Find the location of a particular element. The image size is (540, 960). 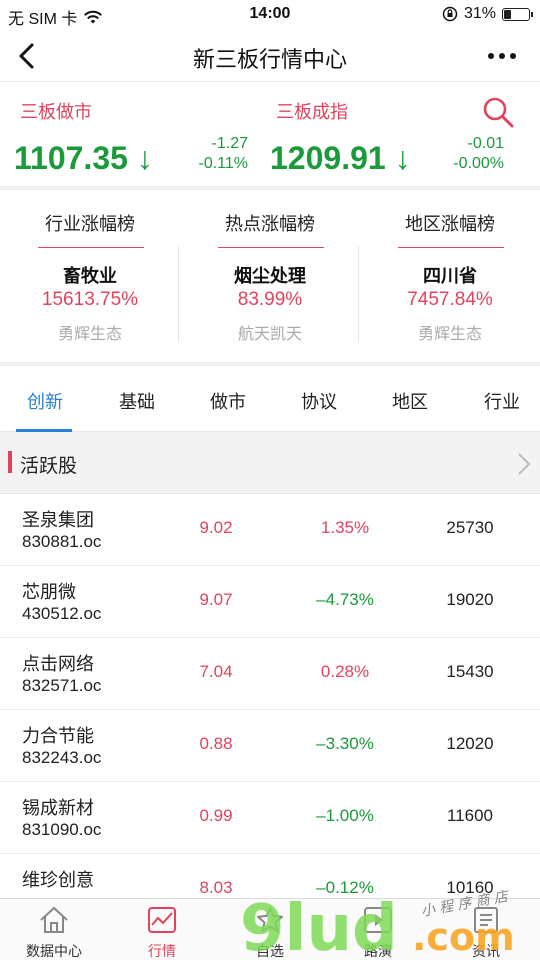

stock-price: 0.88 is located at coordinates (216, 743).